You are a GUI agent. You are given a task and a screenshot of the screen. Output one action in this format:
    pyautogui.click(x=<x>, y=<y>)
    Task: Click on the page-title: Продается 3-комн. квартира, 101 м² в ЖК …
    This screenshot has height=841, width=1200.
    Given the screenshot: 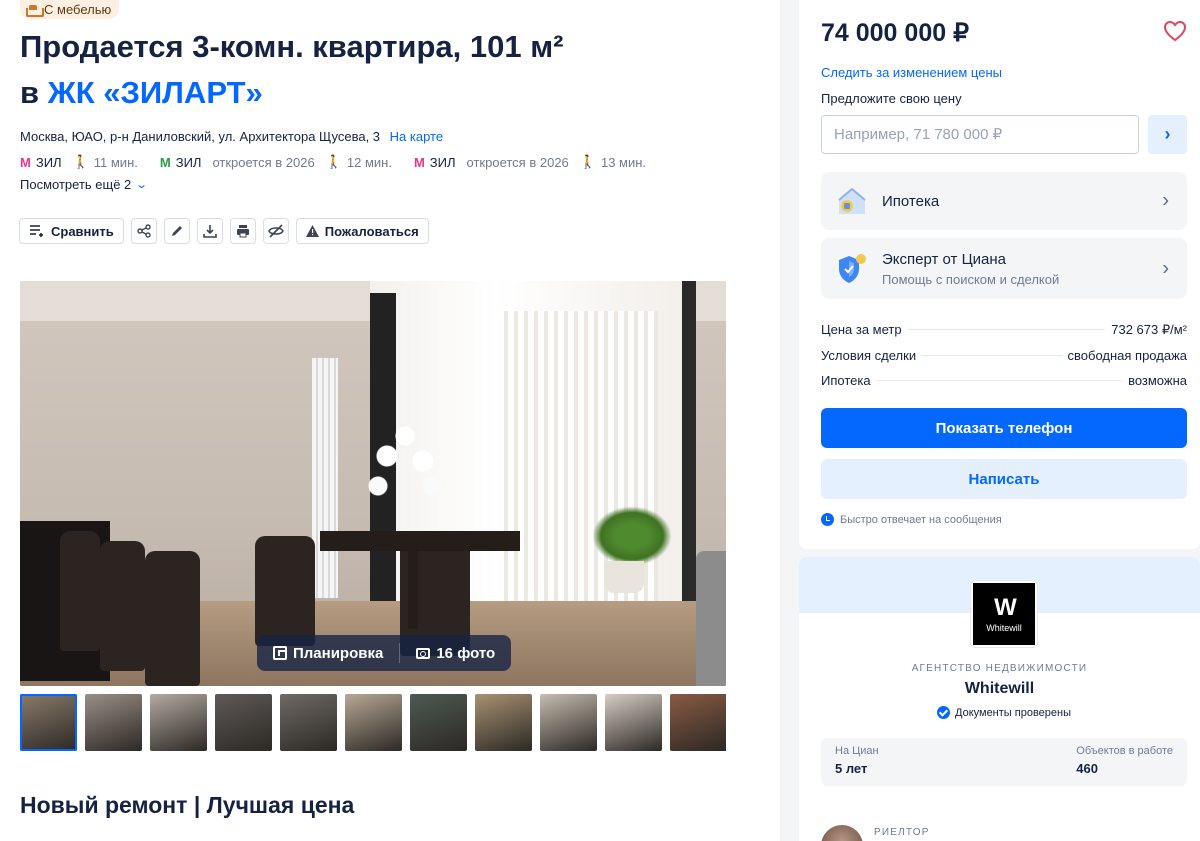 What is the action you would take?
    pyautogui.click(x=291, y=70)
    